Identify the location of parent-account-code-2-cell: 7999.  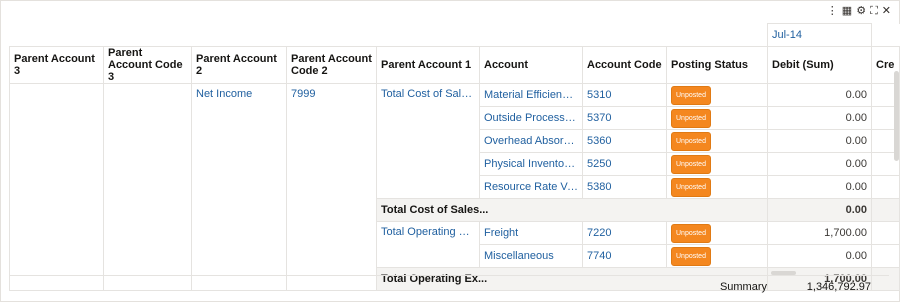
(331, 187).